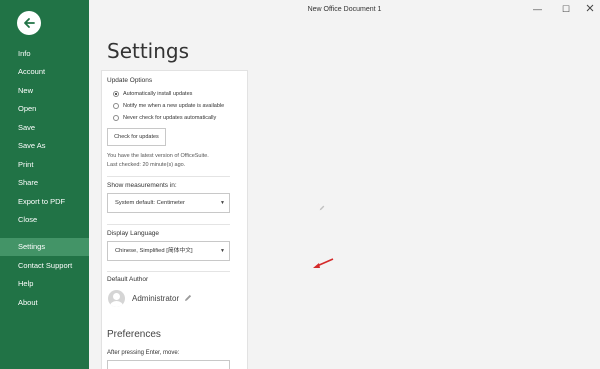  Describe the element at coordinates (44, 128) in the screenshot. I see `sidebar-item-save: Save` at that location.